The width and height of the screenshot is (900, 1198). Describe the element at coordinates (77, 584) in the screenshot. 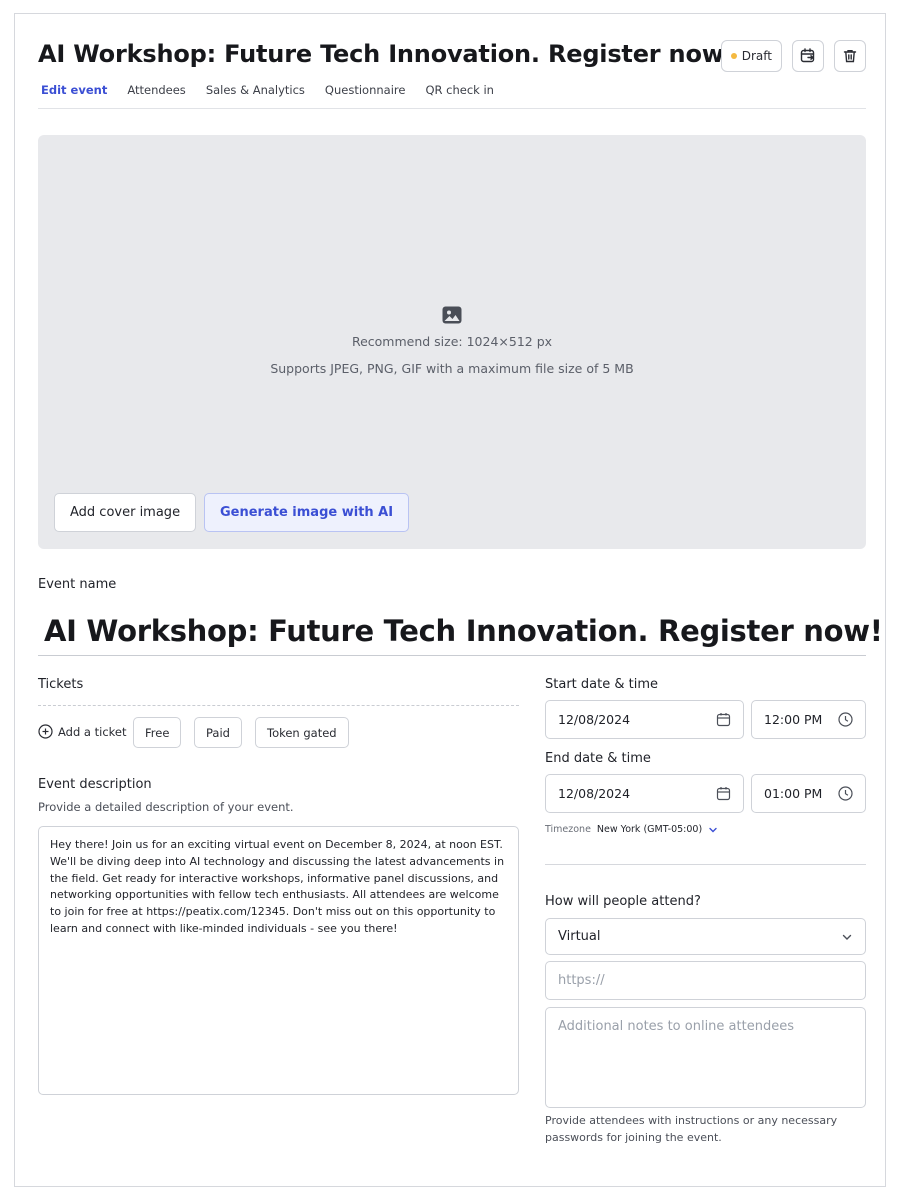

I see `event-name-label: Event name` at that location.